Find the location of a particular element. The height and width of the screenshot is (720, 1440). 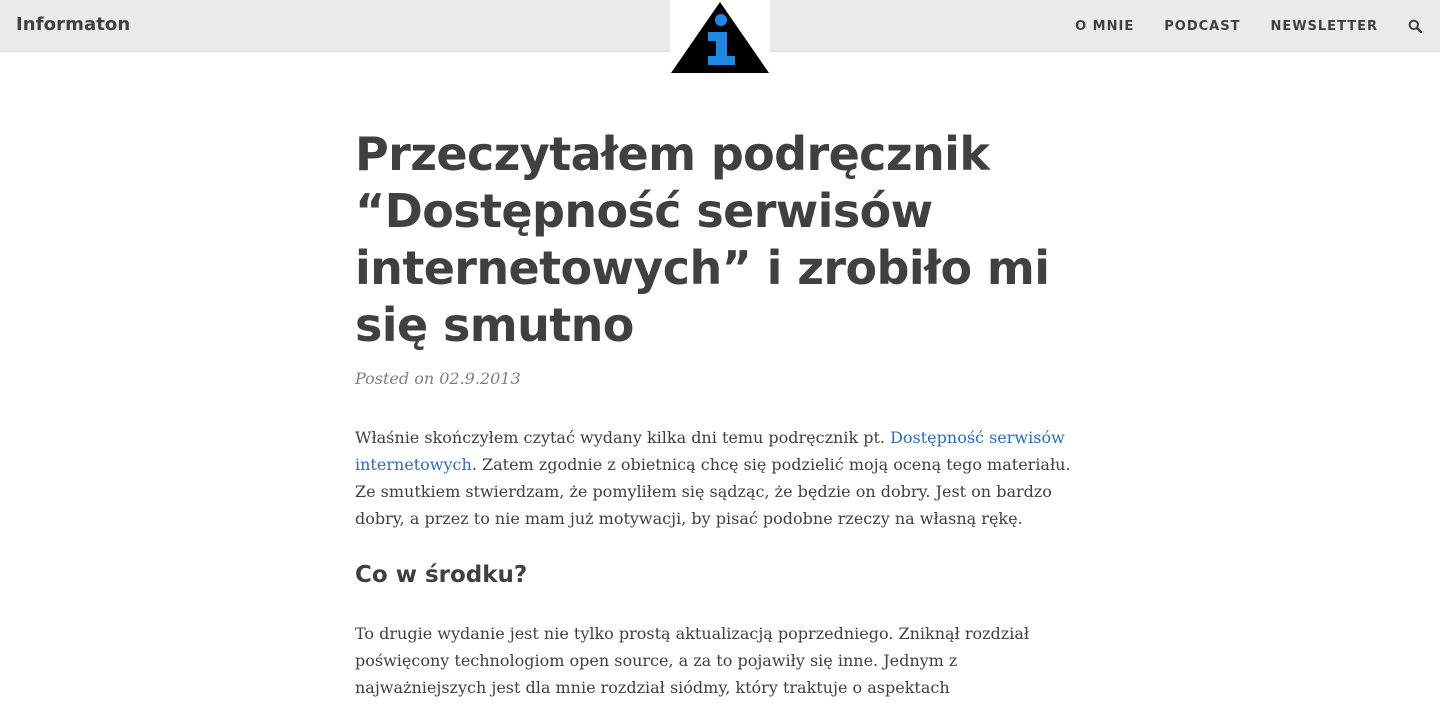

nav-item-podcast: PODCAST is located at coordinates (1202, 26).